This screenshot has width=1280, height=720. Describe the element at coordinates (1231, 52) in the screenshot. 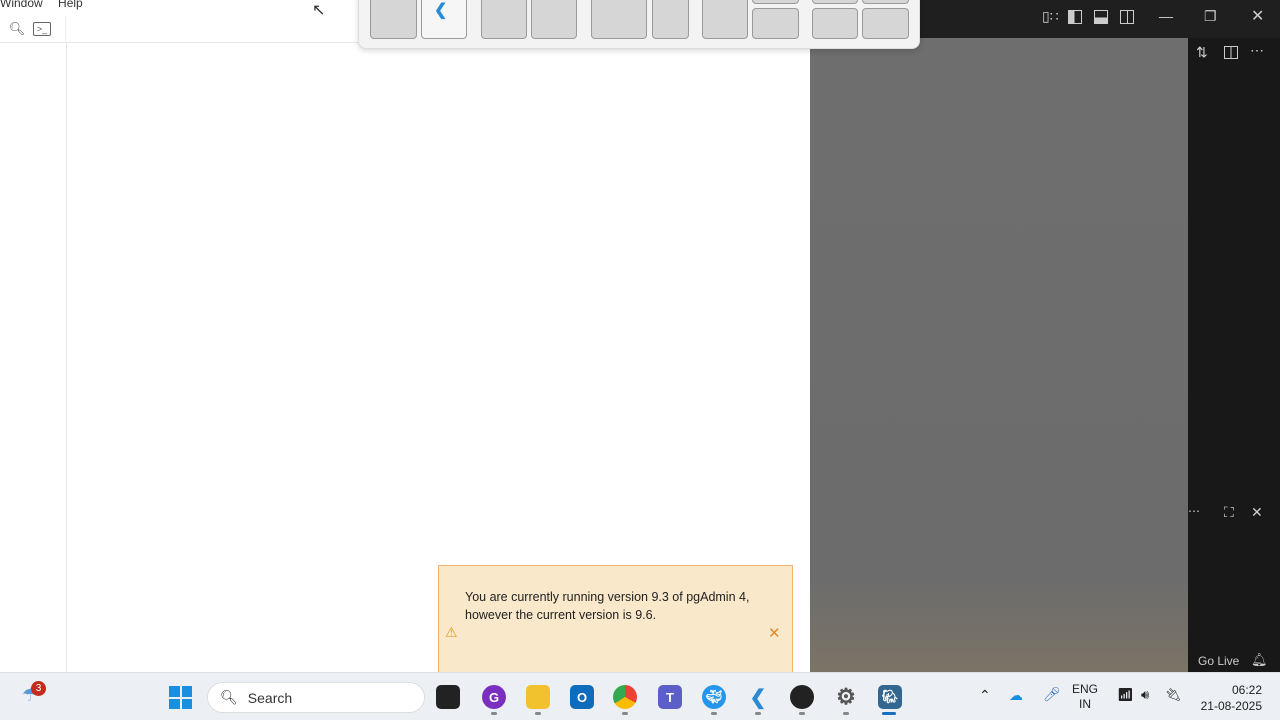

I see `split-editor-icon` at that location.